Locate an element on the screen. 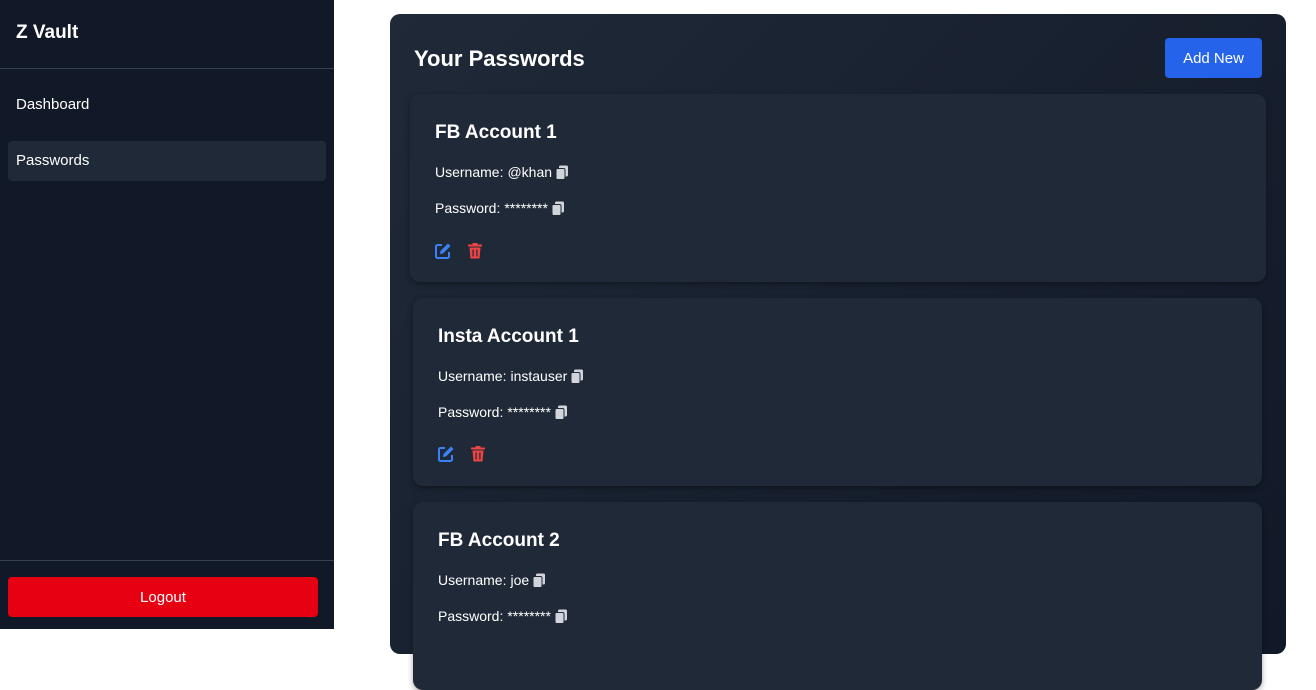 The width and height of the screenshot is (1316, 690). sidebar-footer: Logout is located at coordinates (167, 594).